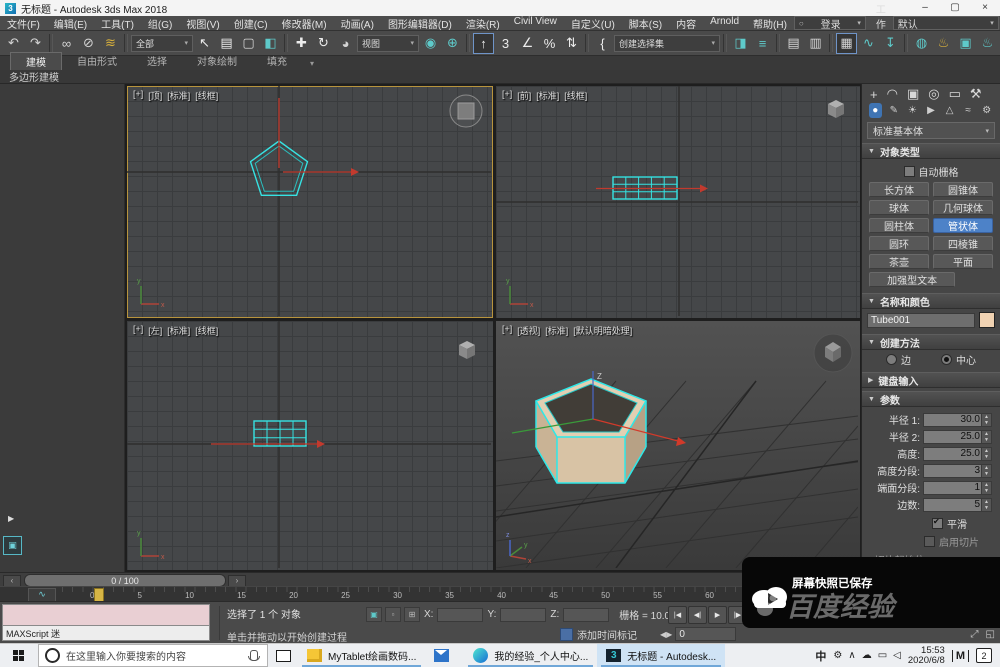 Image resolution: width=1000 pixels, height=667 pixels. What do you see at coordinates (957, 419) in the screenshot?
I see `parameter-spinner-field: 30.0 ▲ ▼` at bounding box center [957, 419].